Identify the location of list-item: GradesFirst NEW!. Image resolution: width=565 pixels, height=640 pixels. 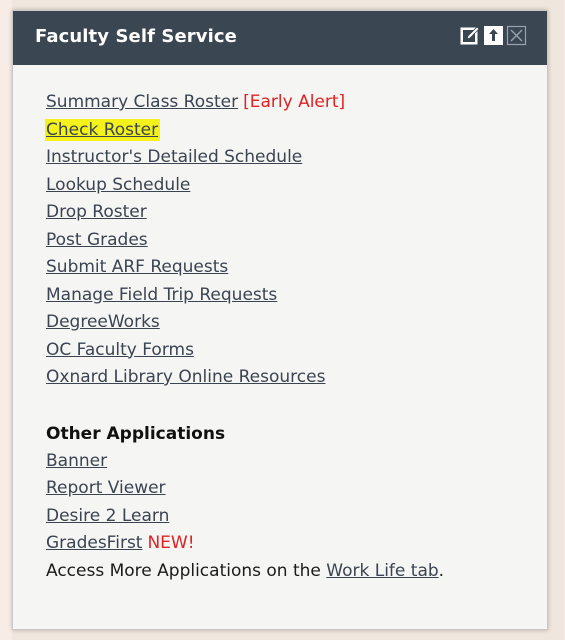
(286, 544).